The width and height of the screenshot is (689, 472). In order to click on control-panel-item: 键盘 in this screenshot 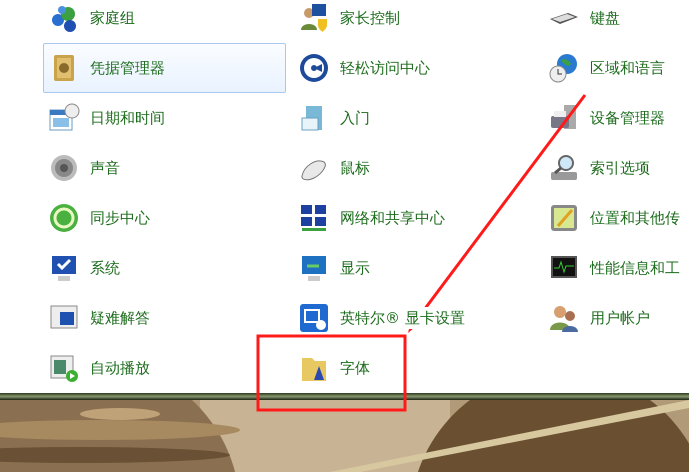, I will do `click(616, 21)`.